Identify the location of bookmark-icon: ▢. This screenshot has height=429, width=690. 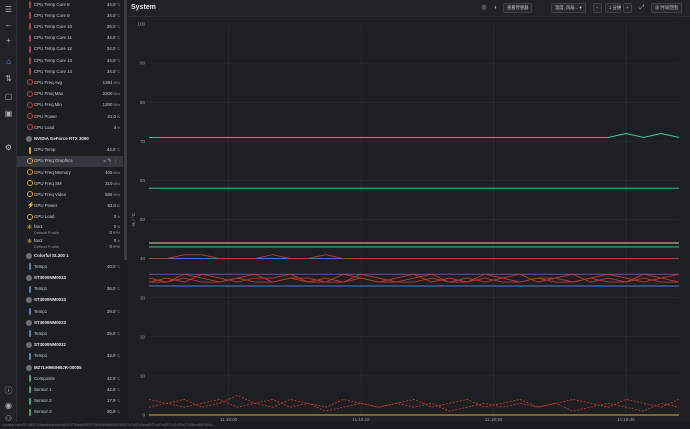
(8, 96).